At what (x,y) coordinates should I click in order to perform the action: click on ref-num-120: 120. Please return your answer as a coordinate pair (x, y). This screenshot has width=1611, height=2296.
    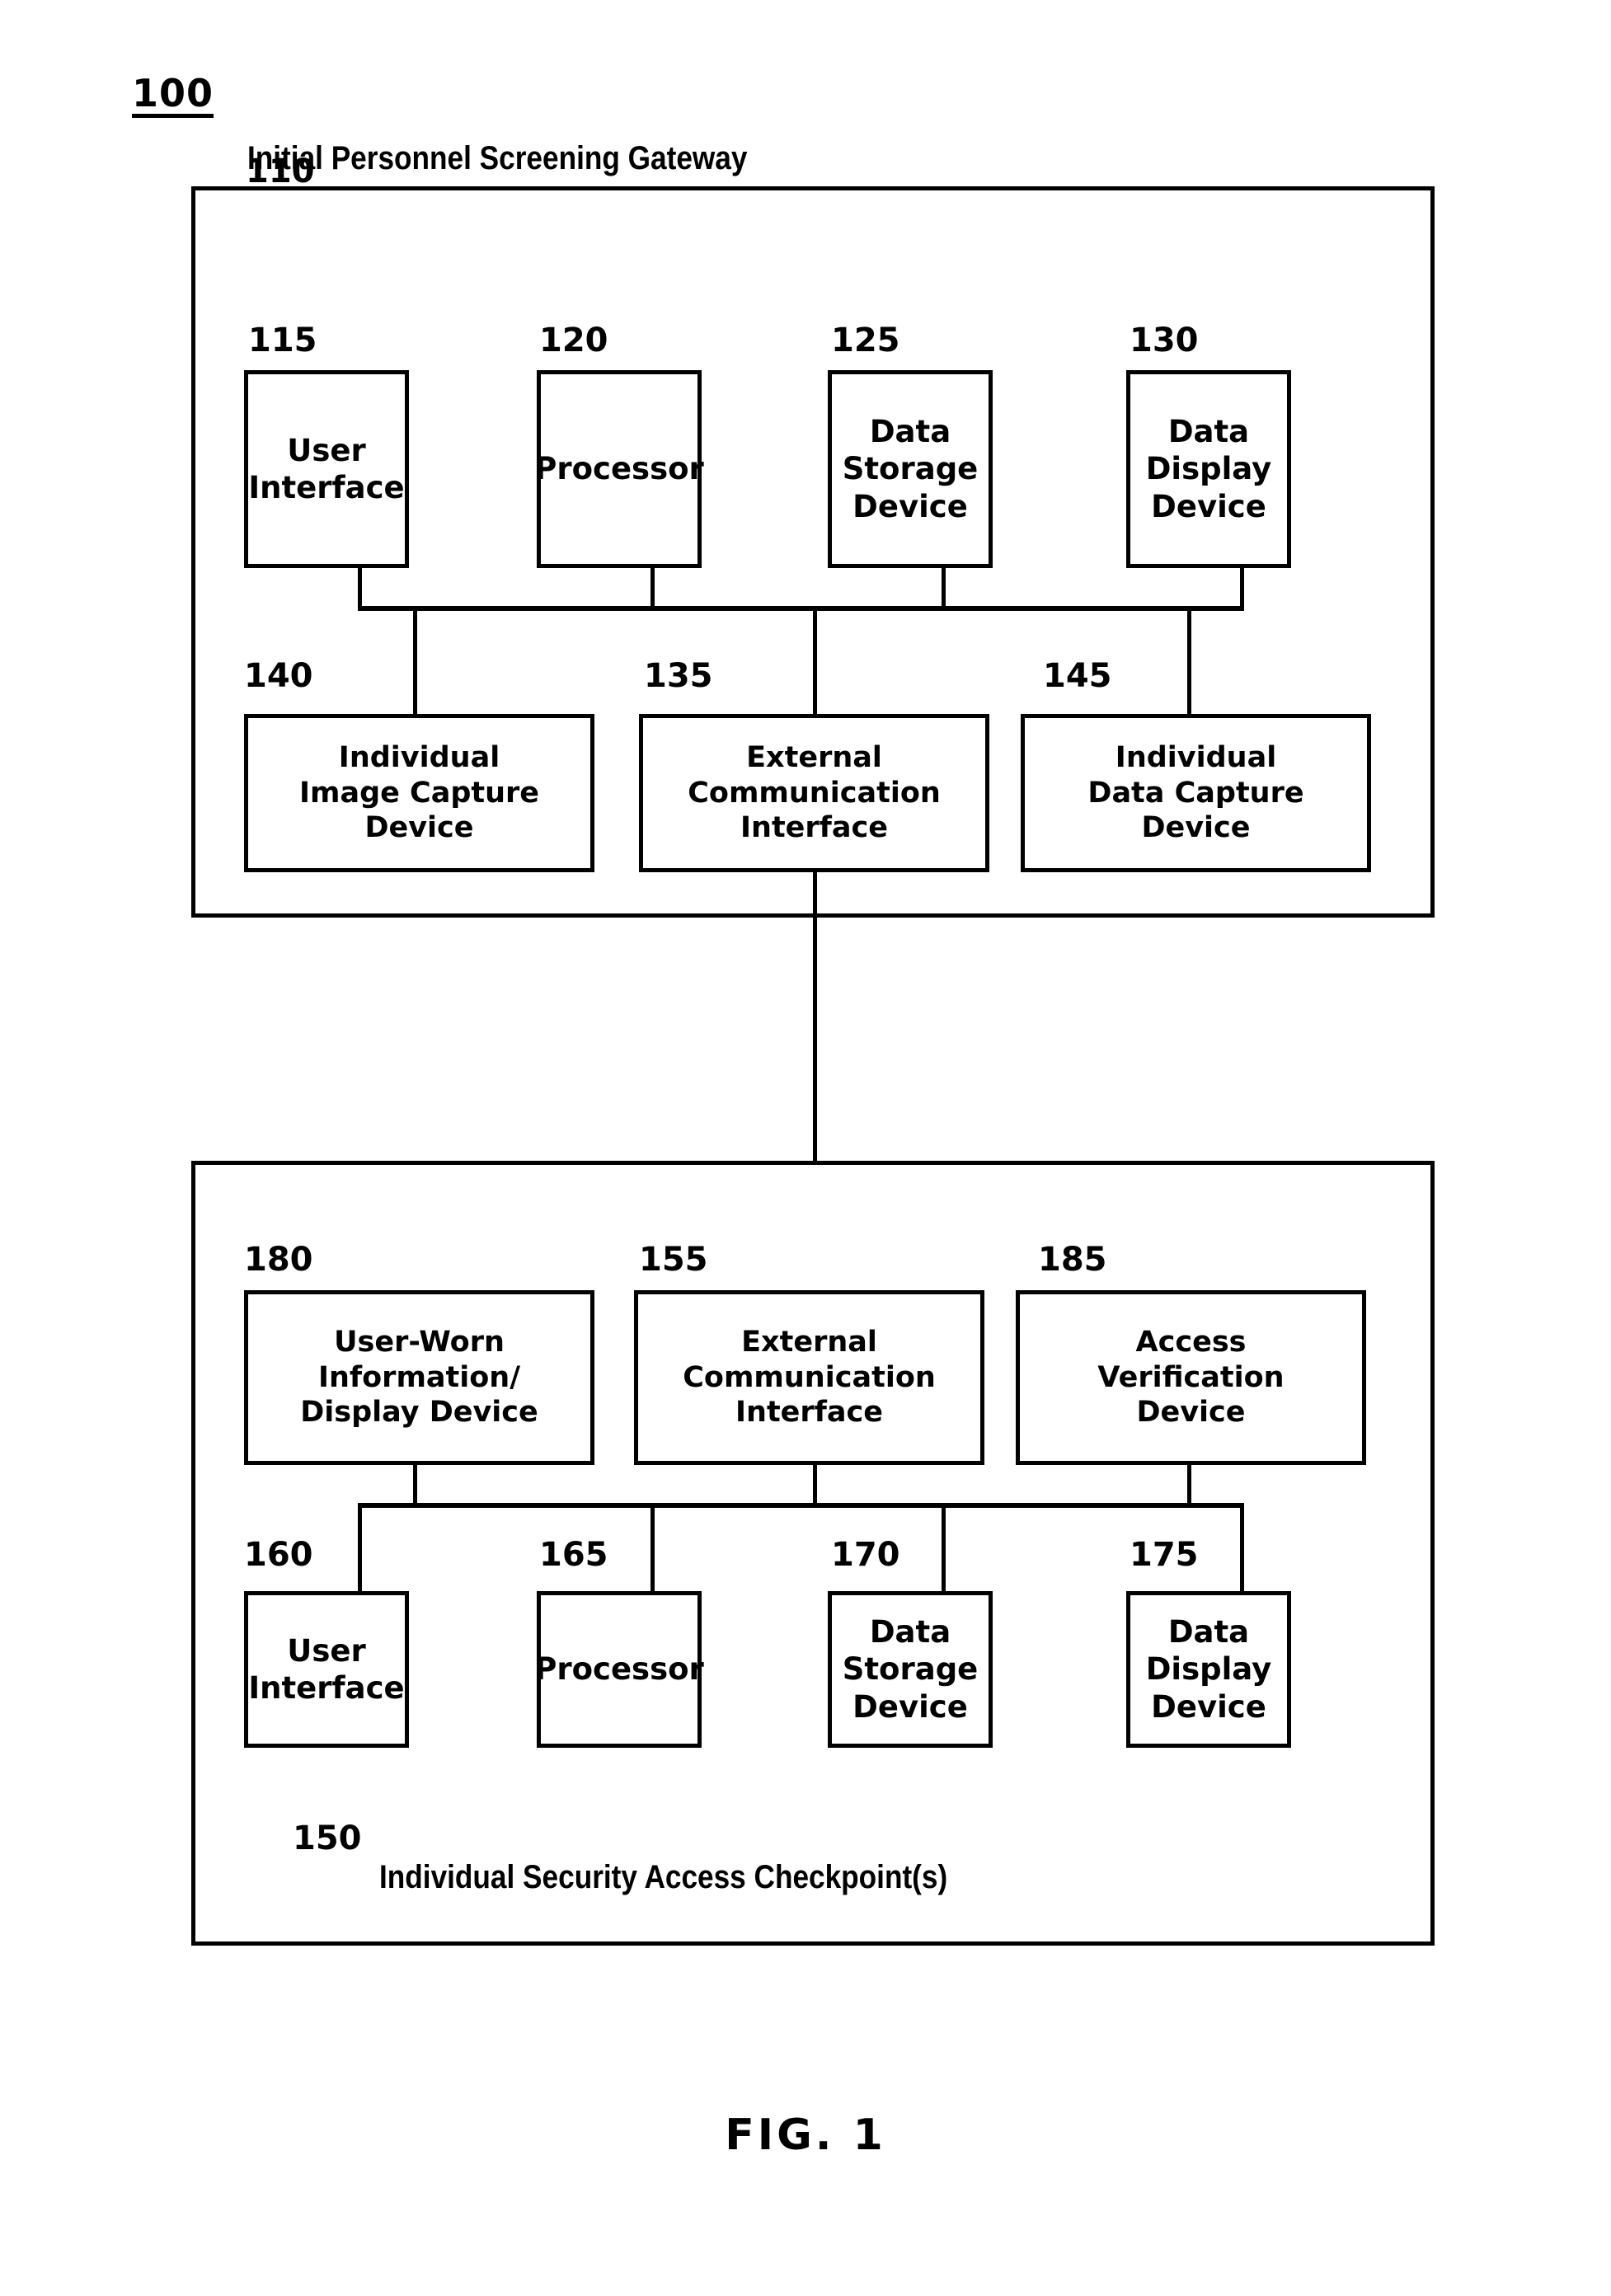
    Looking at the image, I should click on (573, 341).